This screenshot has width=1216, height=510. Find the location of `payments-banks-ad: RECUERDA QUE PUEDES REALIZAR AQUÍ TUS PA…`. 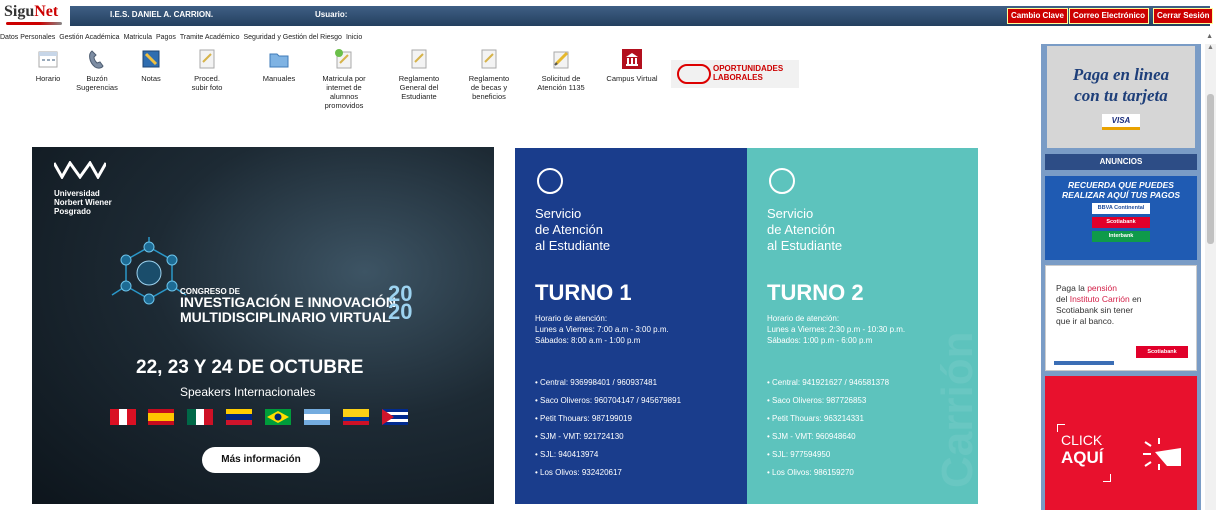

payments-banks-ad: RECUERDA QUE PUEDES REALIZAR AQUÍ TUS PA… is located at coordinates (1121, 218).